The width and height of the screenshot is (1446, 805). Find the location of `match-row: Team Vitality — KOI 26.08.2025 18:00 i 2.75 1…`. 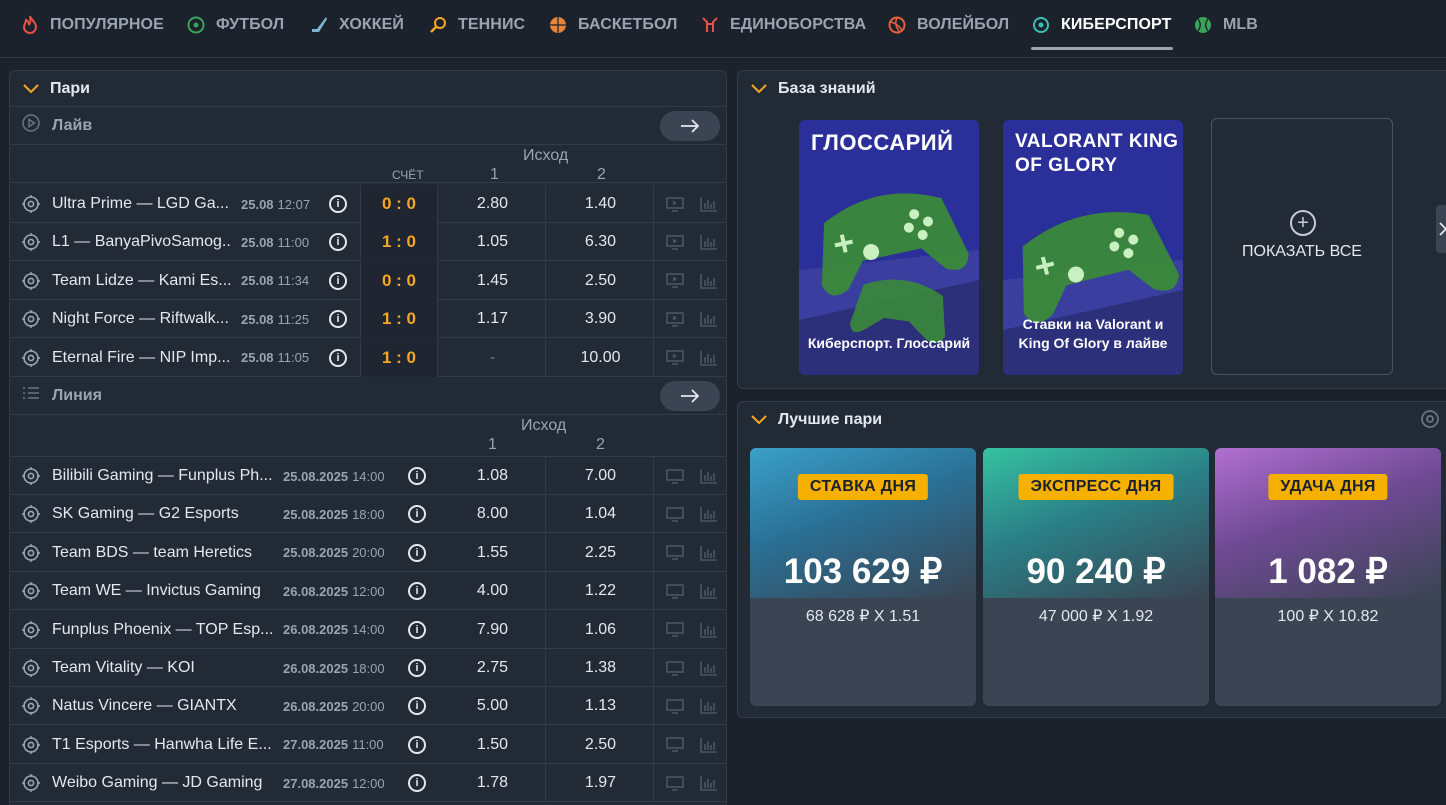

match-row: Team Vitality — KOI 26.08.2025 18:00 i 2.75 1… is located at coordinates (368, 668).